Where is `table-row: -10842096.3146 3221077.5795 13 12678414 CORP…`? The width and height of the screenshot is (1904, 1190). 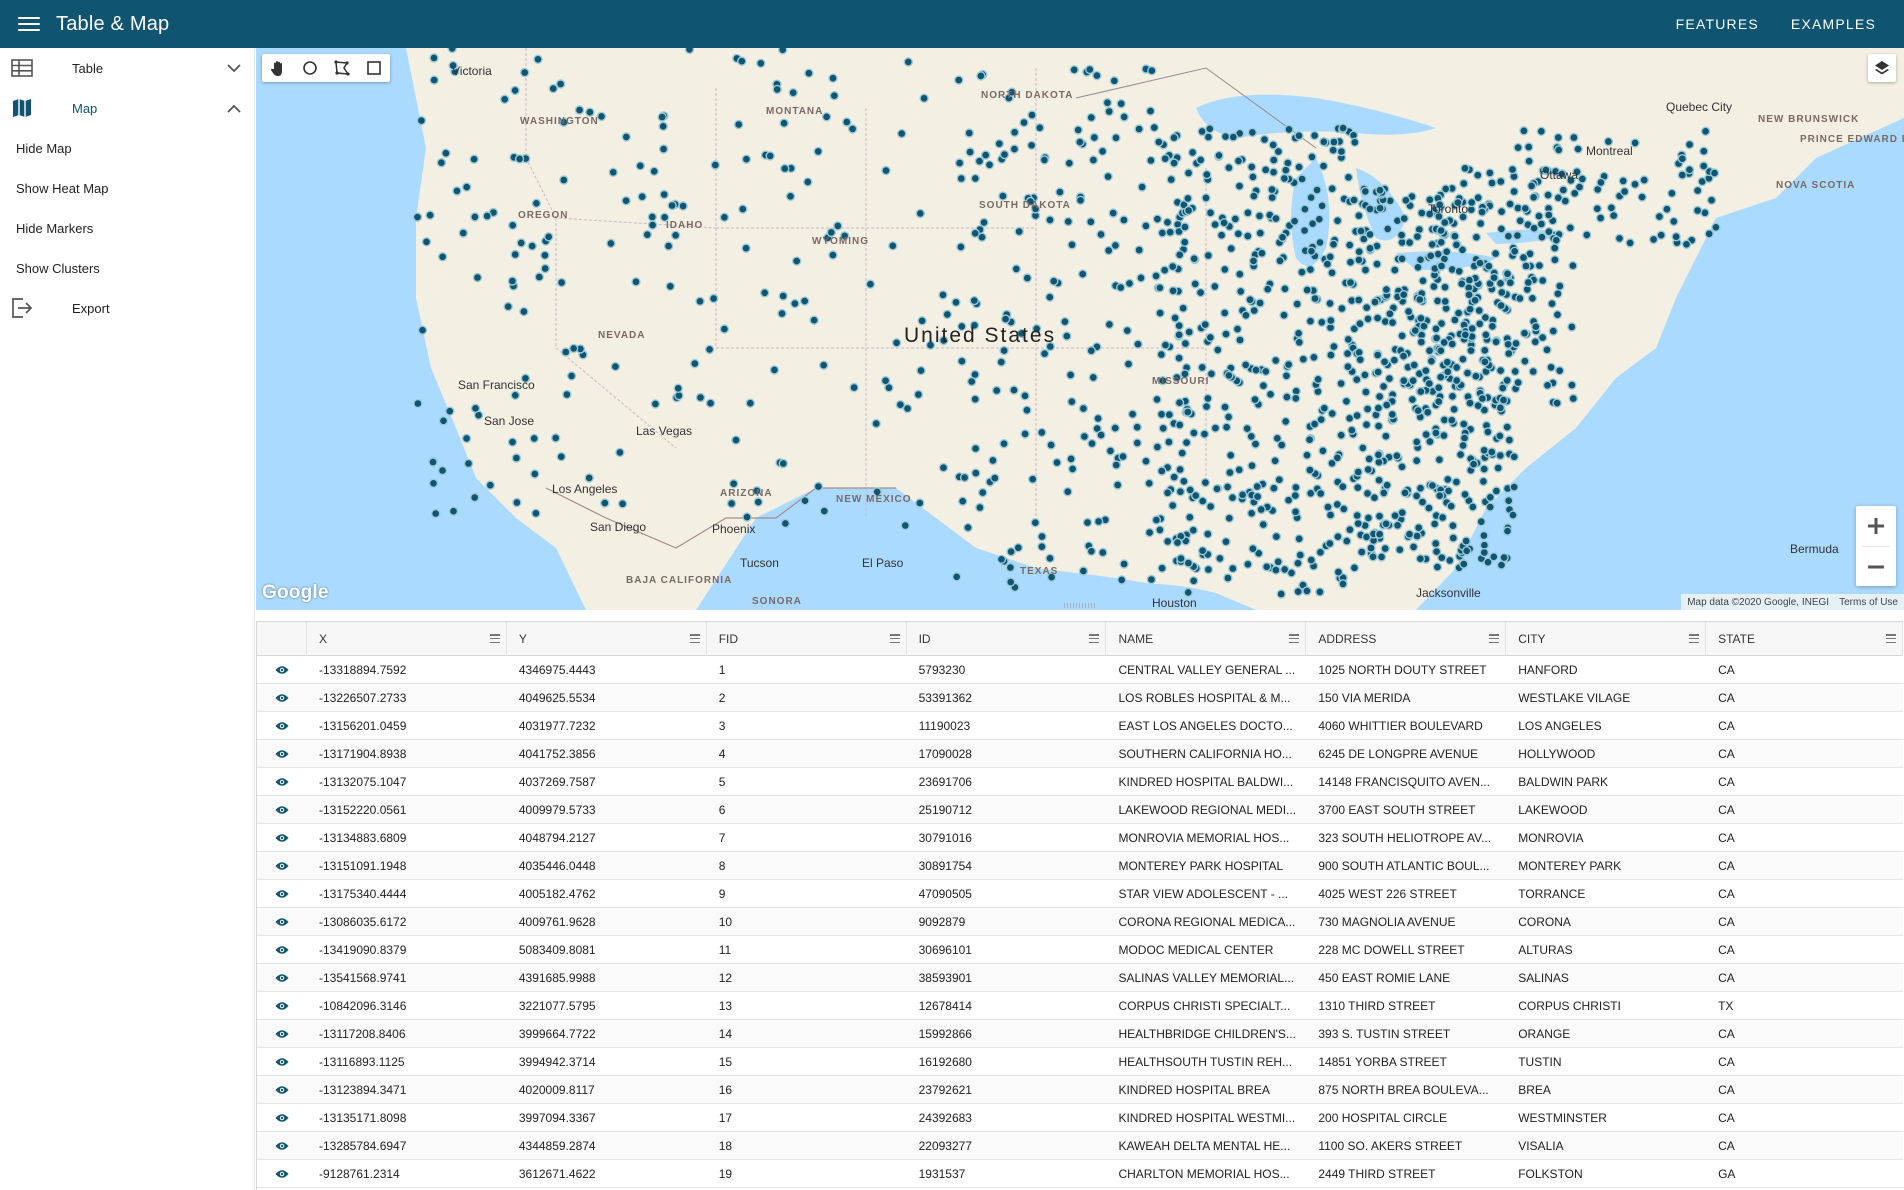 table-row: -10842096.3146 3221077.5795 13 12678414 CORP… is located at coordinates (1080, 1006).